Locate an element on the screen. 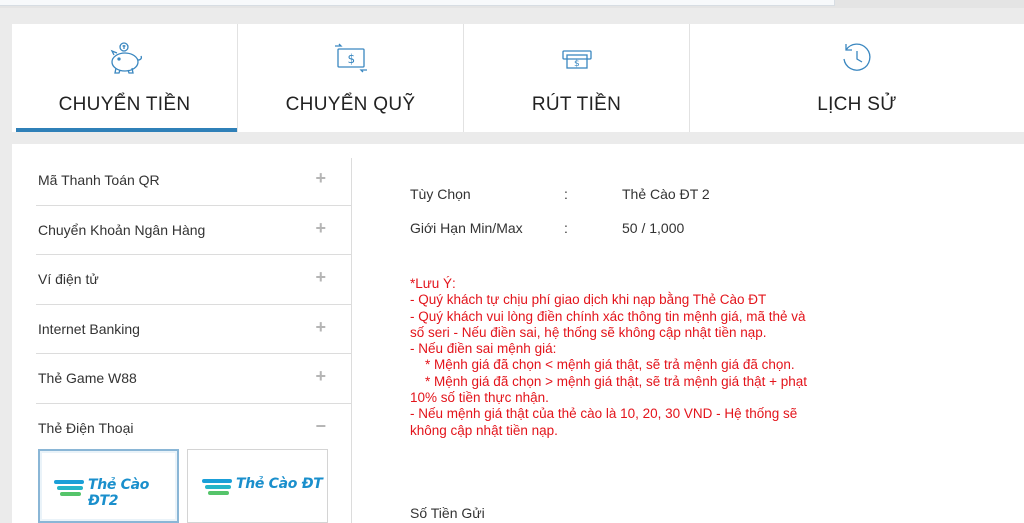 This screenshot has width=1024, height=523. history-clock-icon is located at coordinates (857, 57).